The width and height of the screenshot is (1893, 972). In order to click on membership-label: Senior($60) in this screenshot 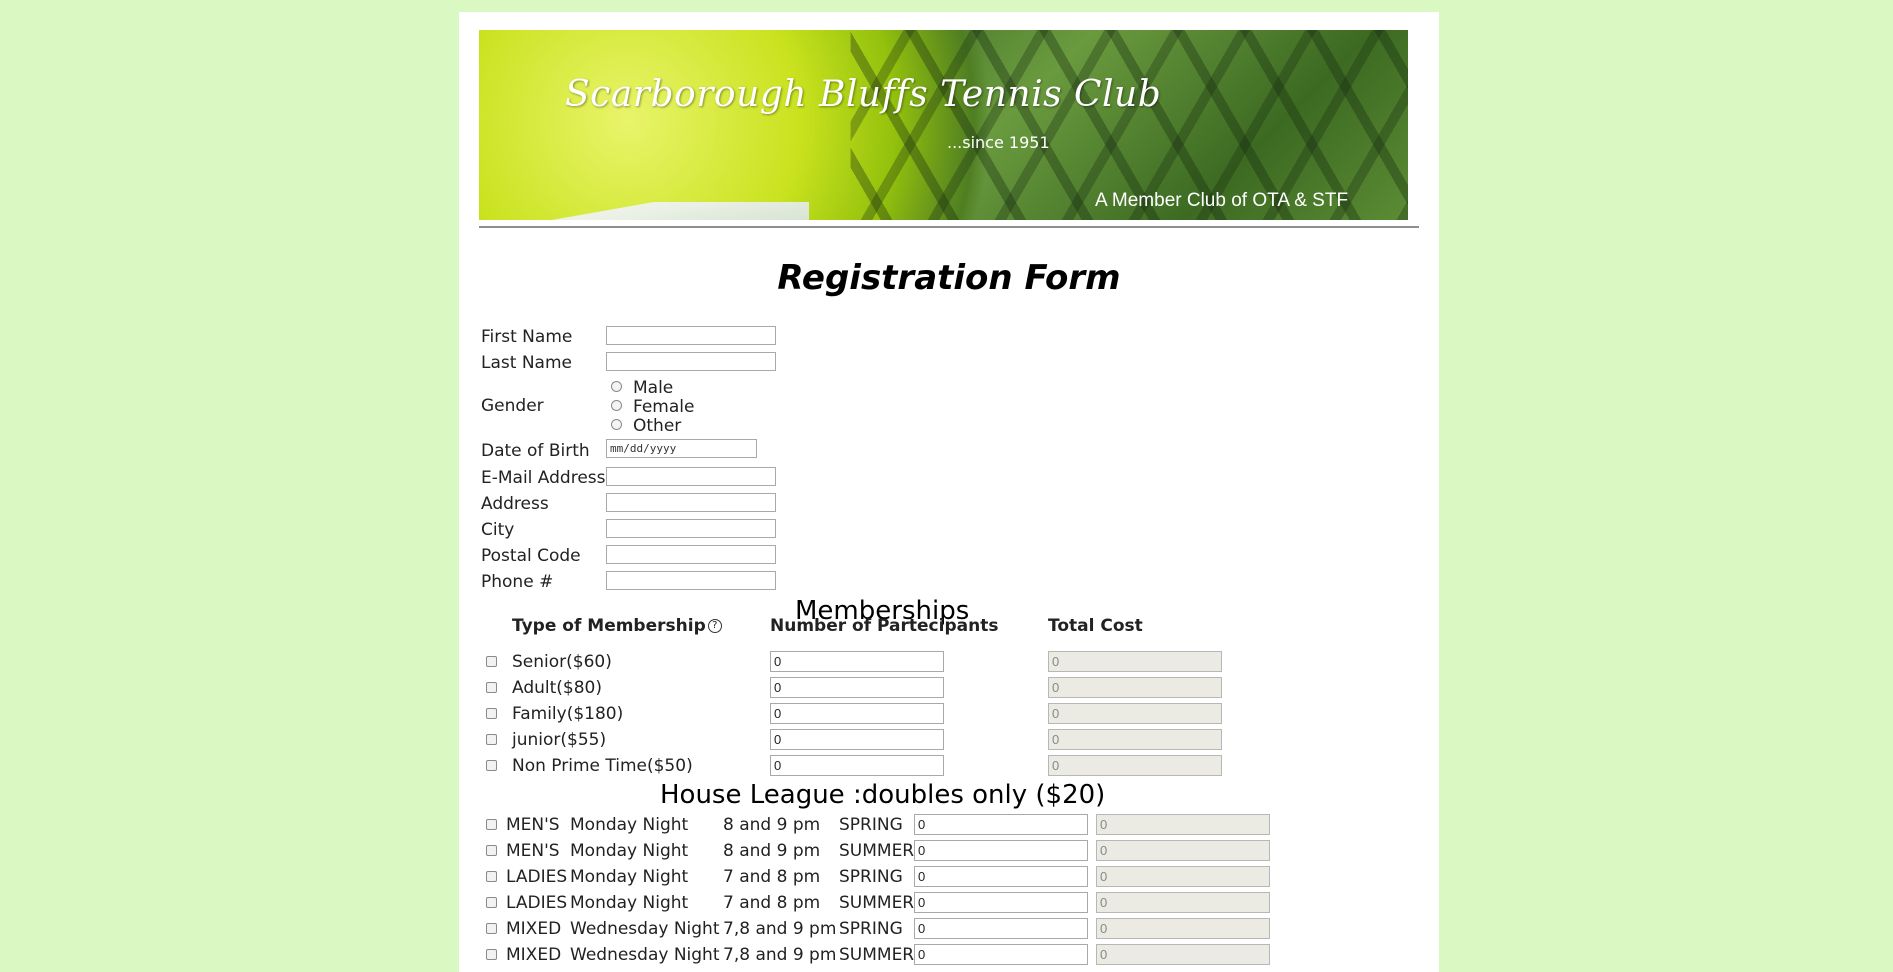, I will do `click(562, 662)`.